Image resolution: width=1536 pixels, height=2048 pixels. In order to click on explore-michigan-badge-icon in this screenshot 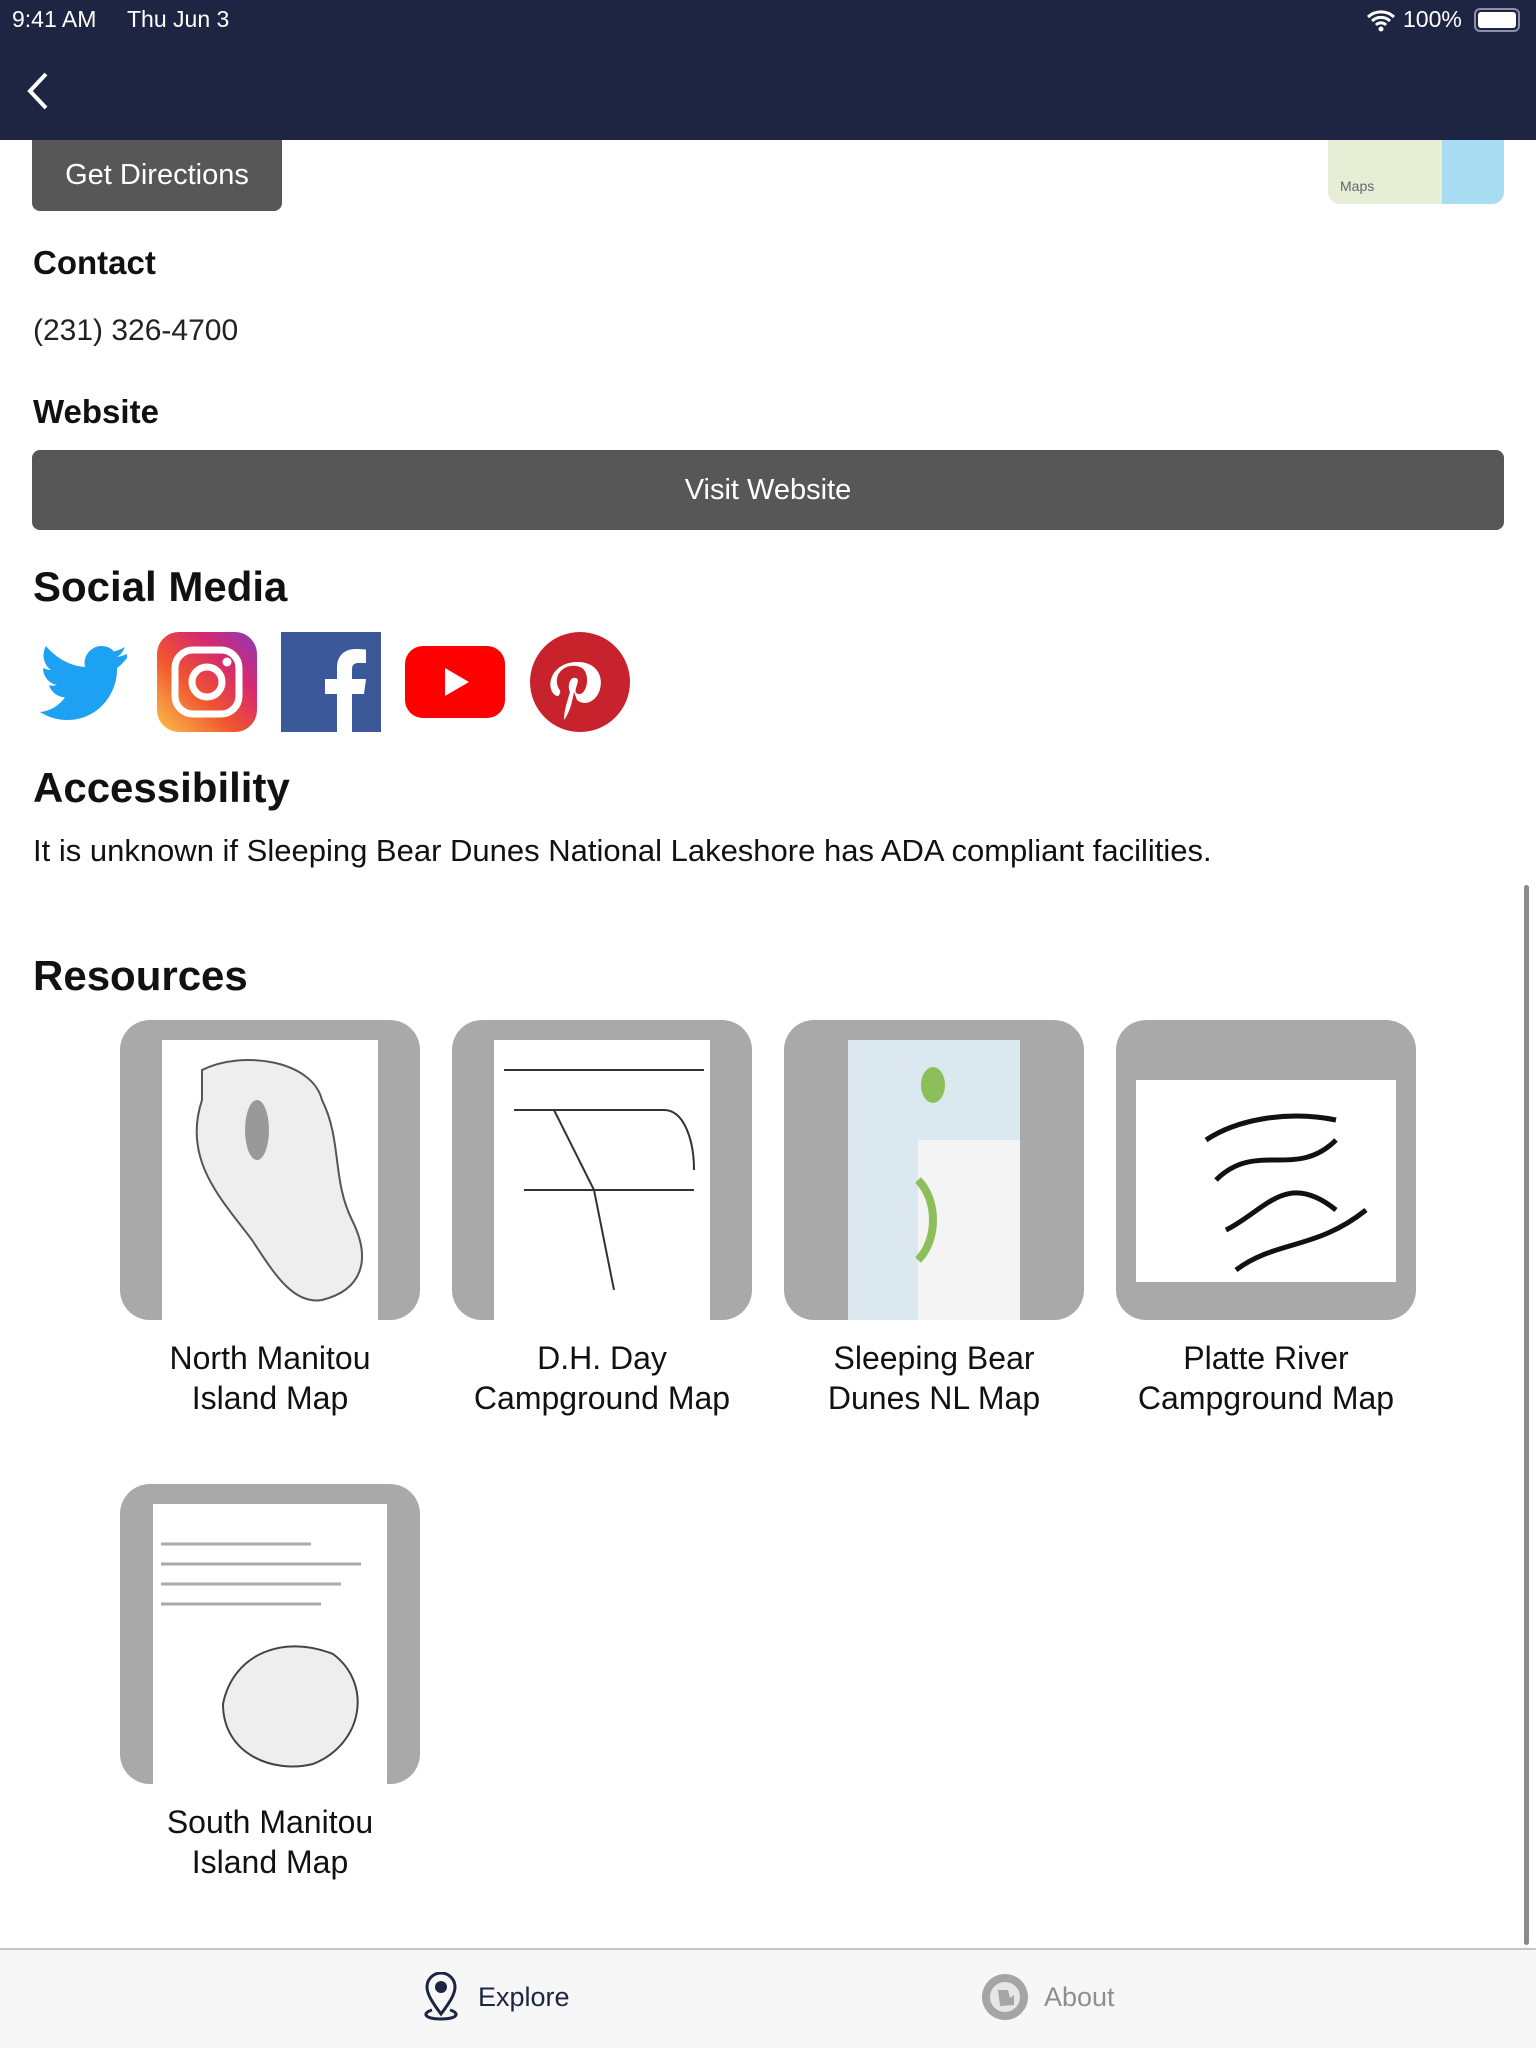, I will do `click(1005, 1997)`.